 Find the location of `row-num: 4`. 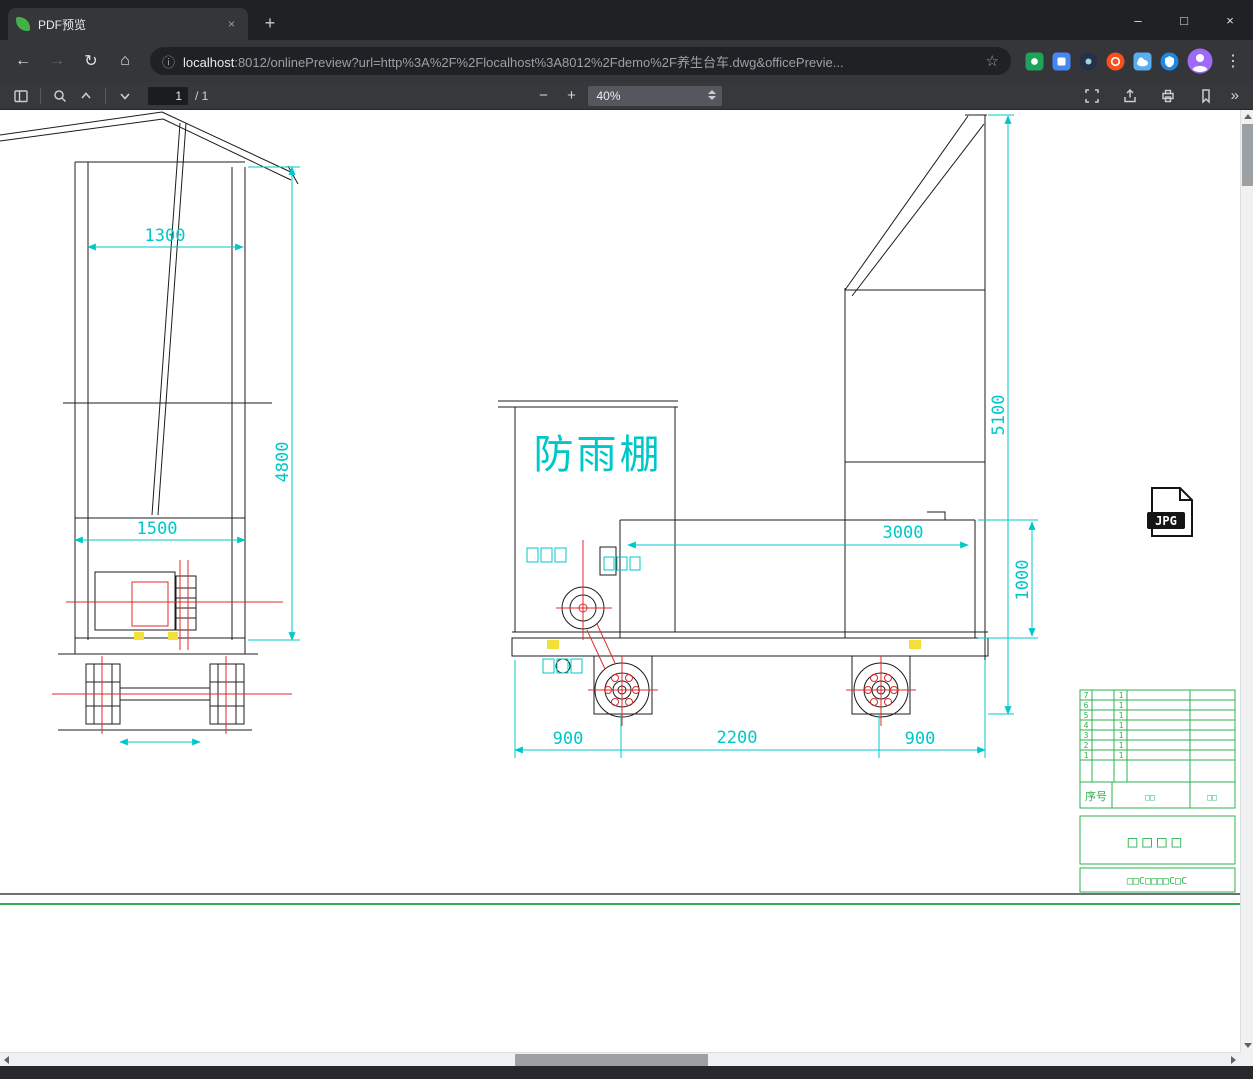

row-num: 4 is located at coordinates (1086, 725).